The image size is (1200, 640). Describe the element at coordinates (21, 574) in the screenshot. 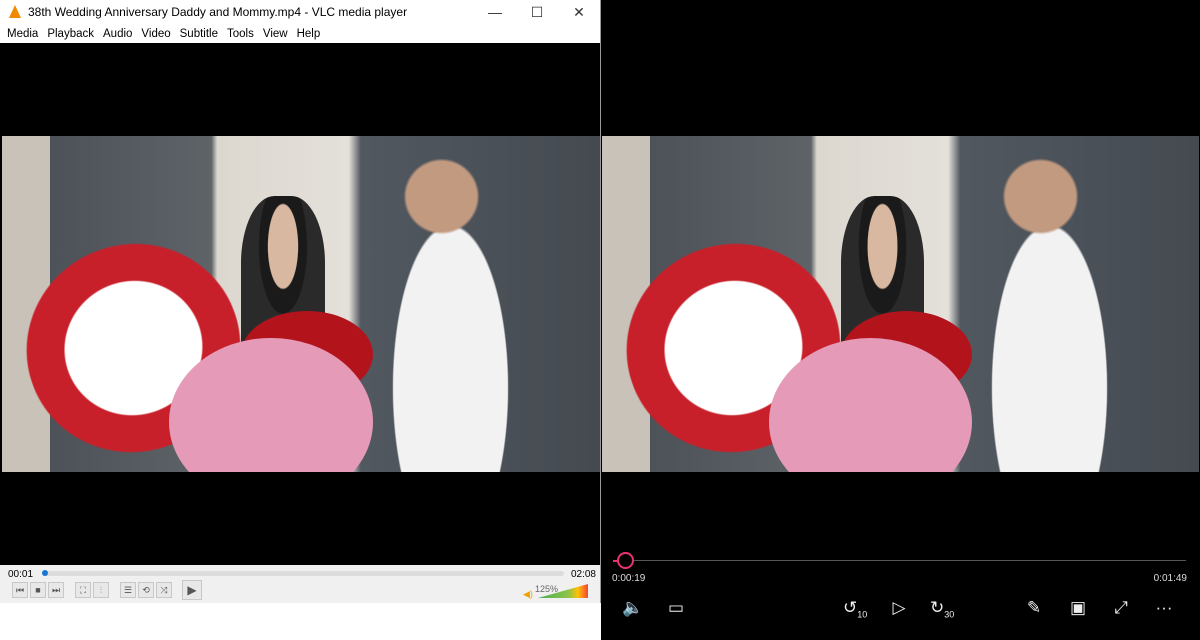

I see `elapsed-time: 00:01` at that location.